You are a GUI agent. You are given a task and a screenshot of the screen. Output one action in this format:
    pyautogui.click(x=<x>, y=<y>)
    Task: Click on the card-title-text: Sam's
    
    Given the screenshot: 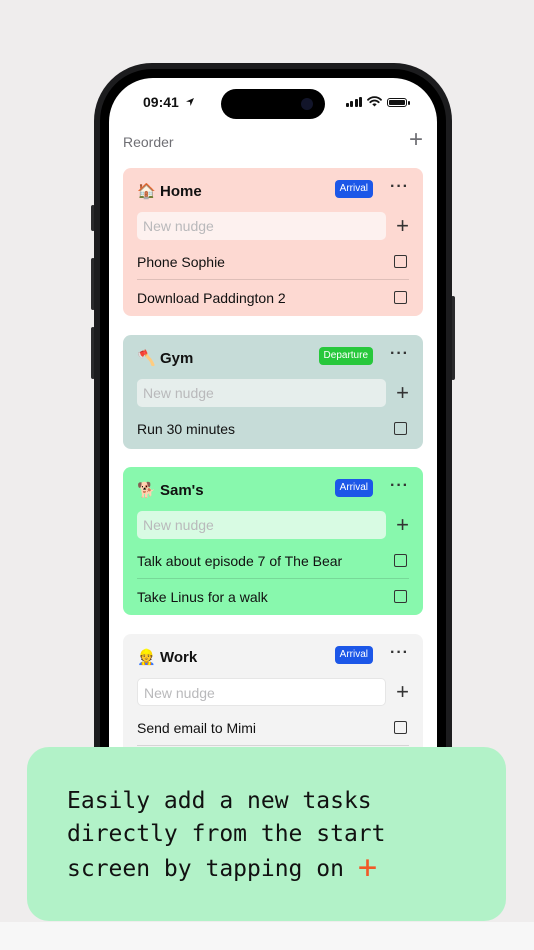 What is the action you would take?
    pyautogui.click(x=182, y=490)
    